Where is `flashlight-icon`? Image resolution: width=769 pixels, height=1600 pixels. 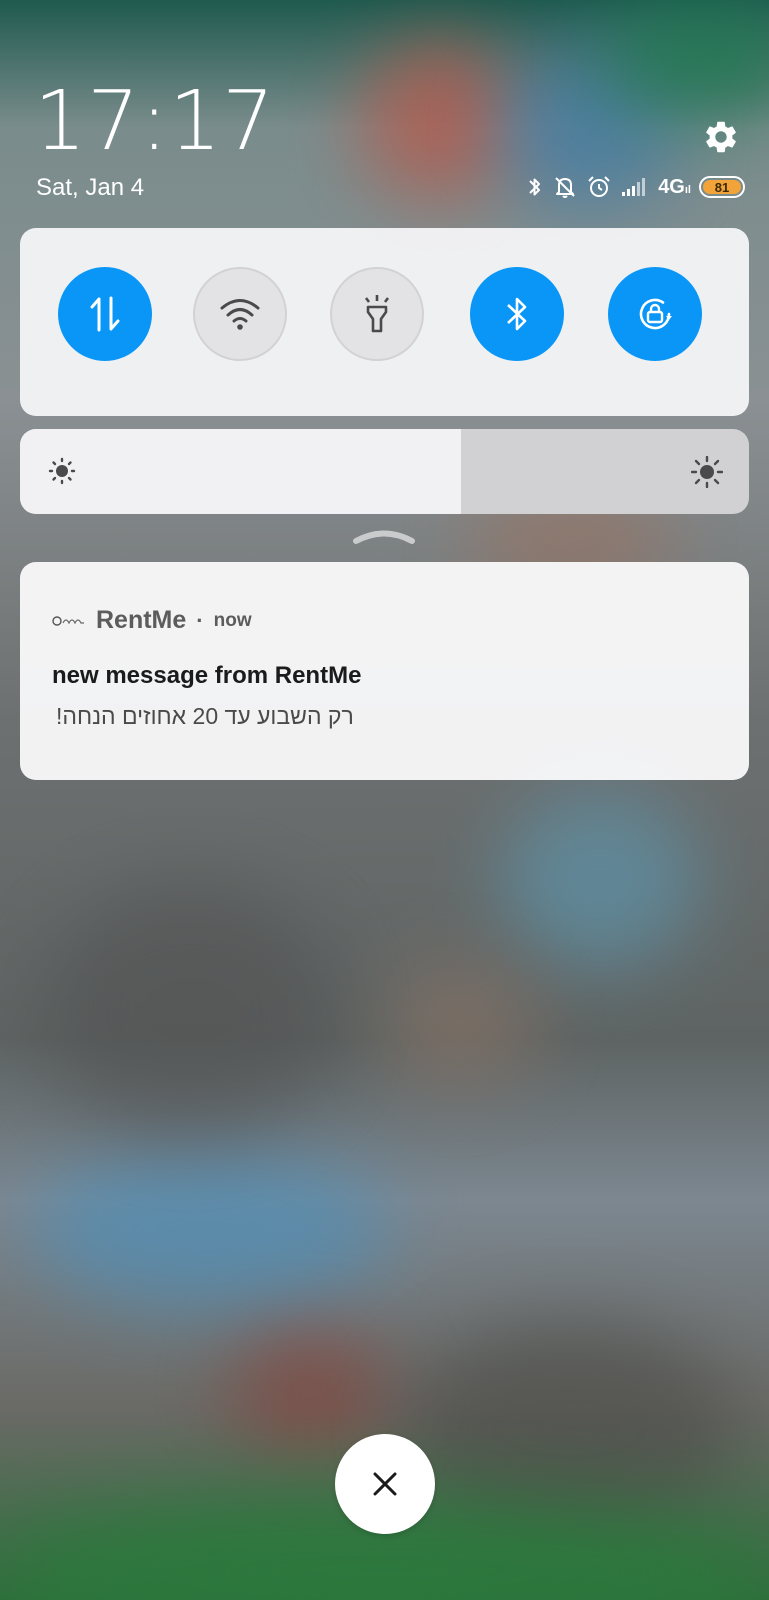
flashlight-icon is located at coordinates (377, 314).